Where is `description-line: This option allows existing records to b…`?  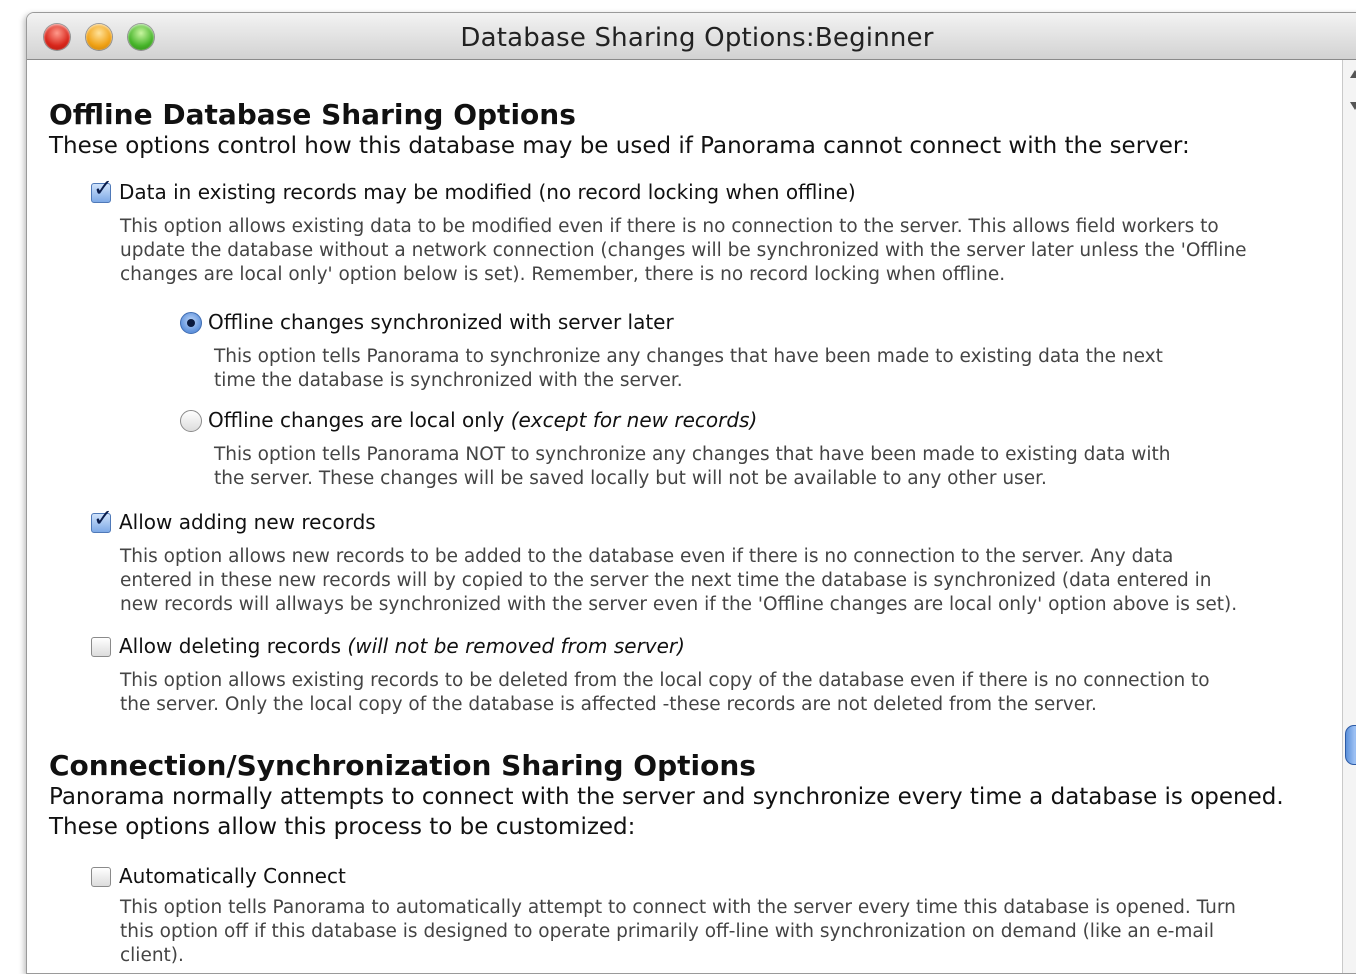
description-line: This option allows existing records to b… is located at coordinates (665, 680).